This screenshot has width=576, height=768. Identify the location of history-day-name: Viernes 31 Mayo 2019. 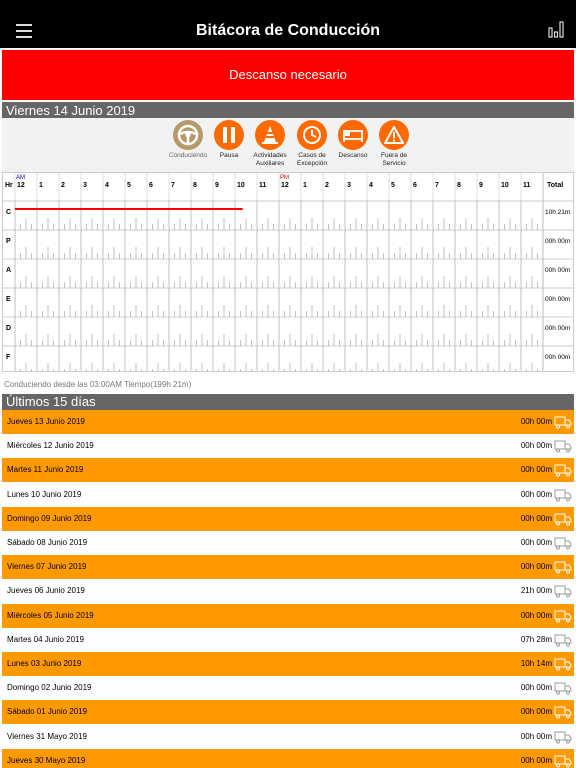
(47, 736).